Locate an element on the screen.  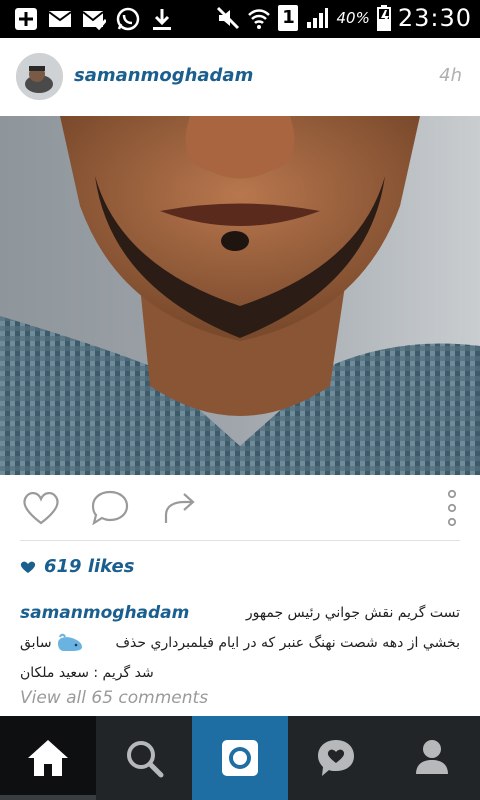
home-icon is located at coordinates (48, 758).